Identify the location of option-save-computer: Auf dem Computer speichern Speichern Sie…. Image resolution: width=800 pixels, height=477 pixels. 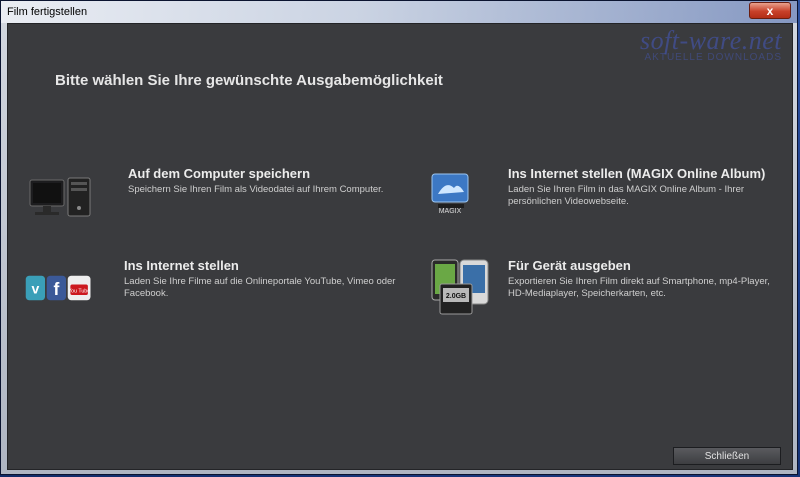
(205, 201).